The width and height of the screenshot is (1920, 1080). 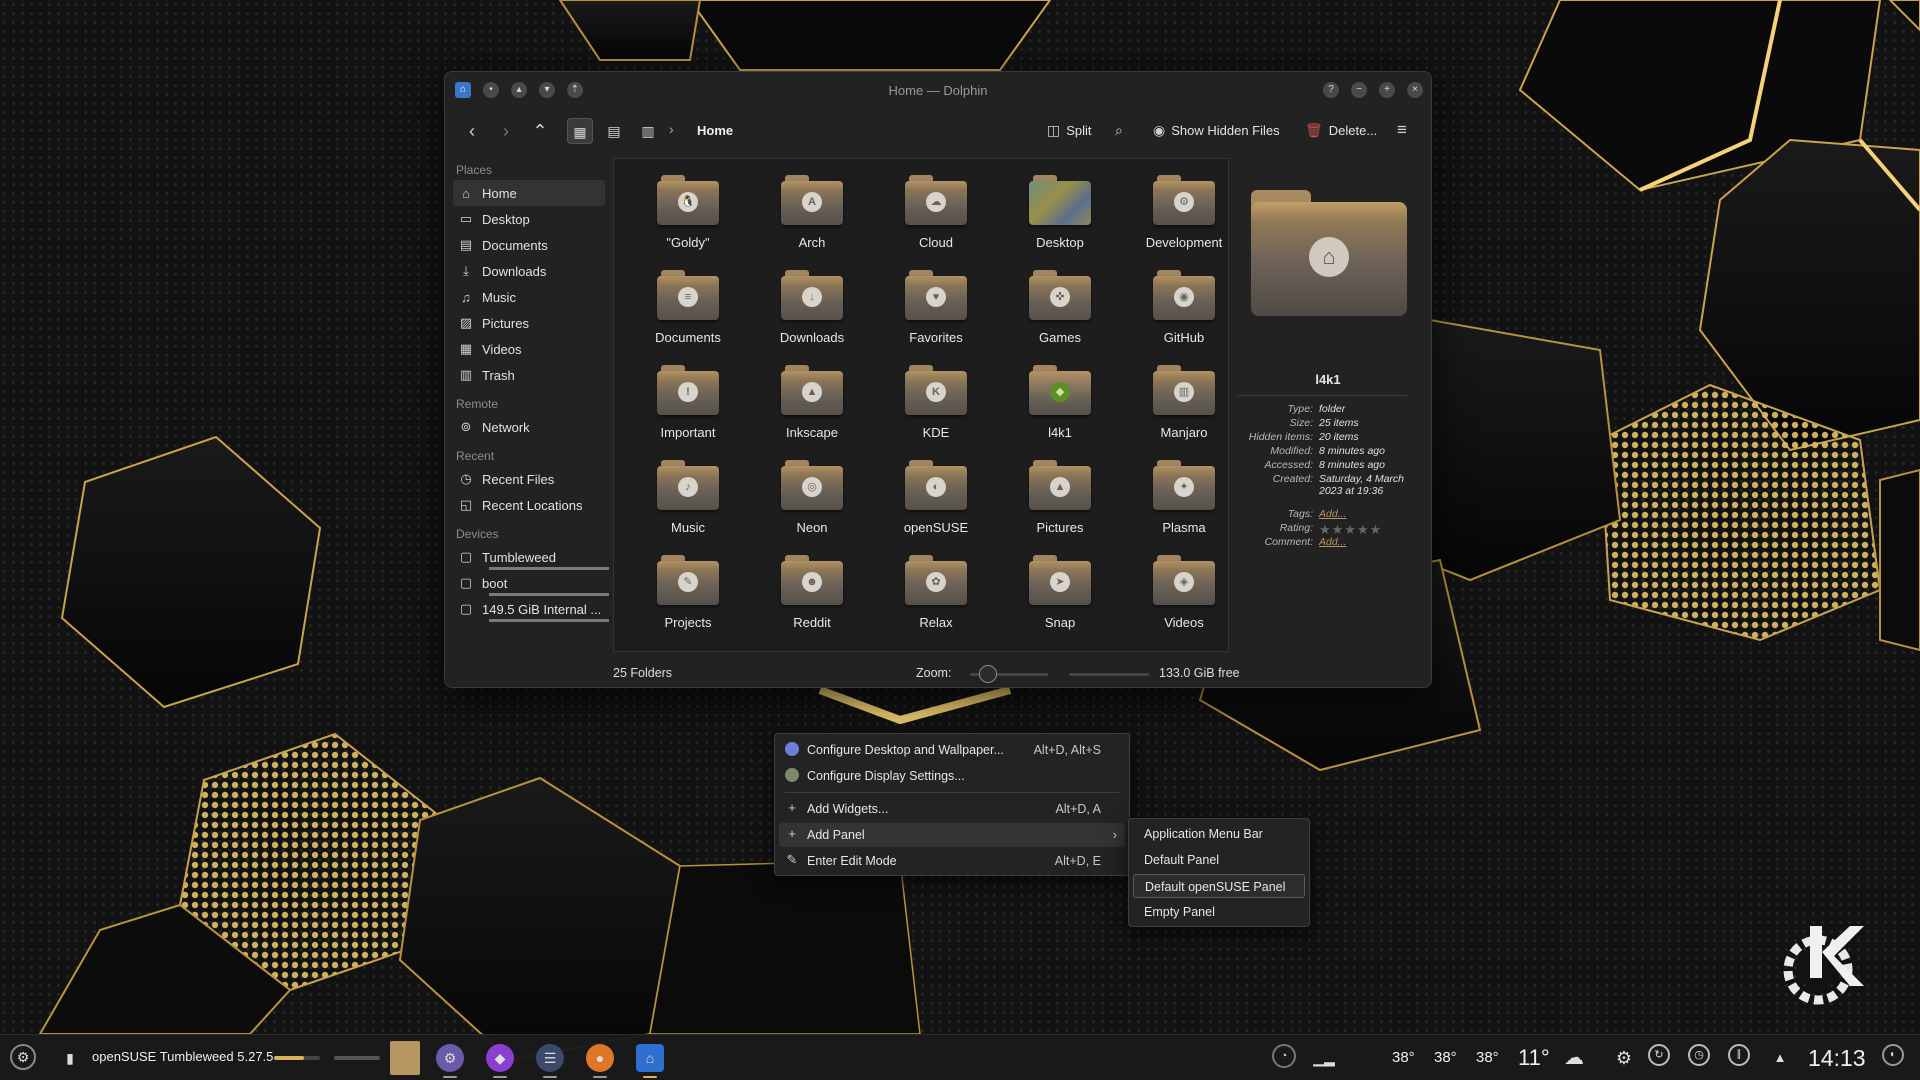 What do you see at coordinates (1184, 216) in the screenshot?
I see `folder-item: ⚙ Development` at bounding box center [1184, 216].